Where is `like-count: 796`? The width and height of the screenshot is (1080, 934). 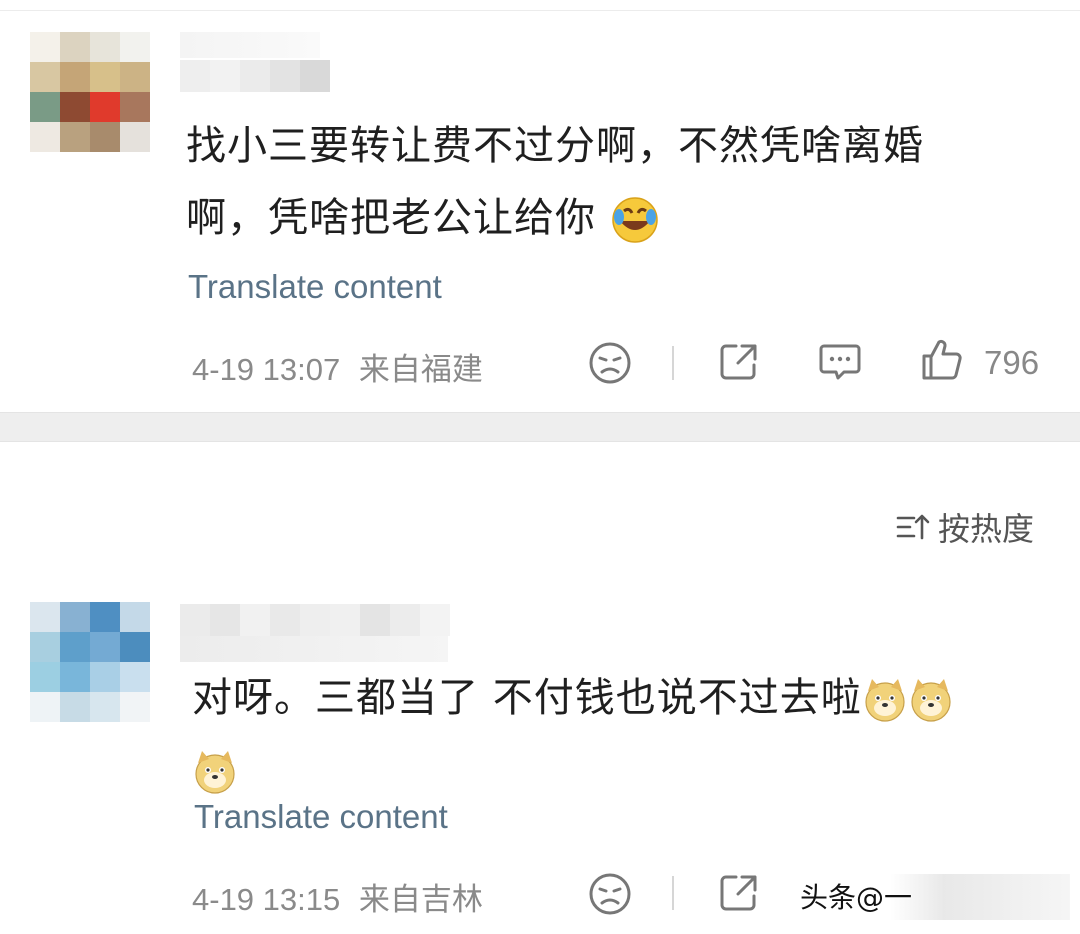 like-count: 796 is located at coordinates (1012, 362).